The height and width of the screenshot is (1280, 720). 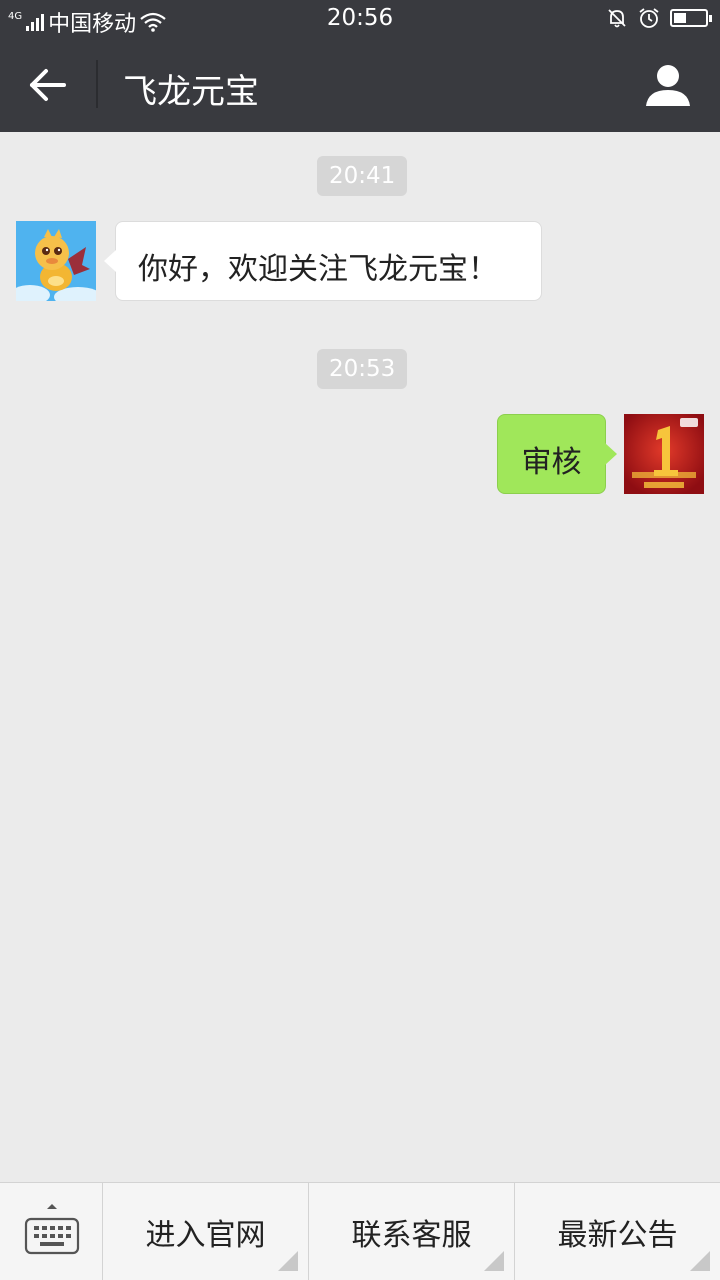 What do you see at coordinates (680, 18) in the screenshot?
I see `battery-level` at bounding box center [680, 18].